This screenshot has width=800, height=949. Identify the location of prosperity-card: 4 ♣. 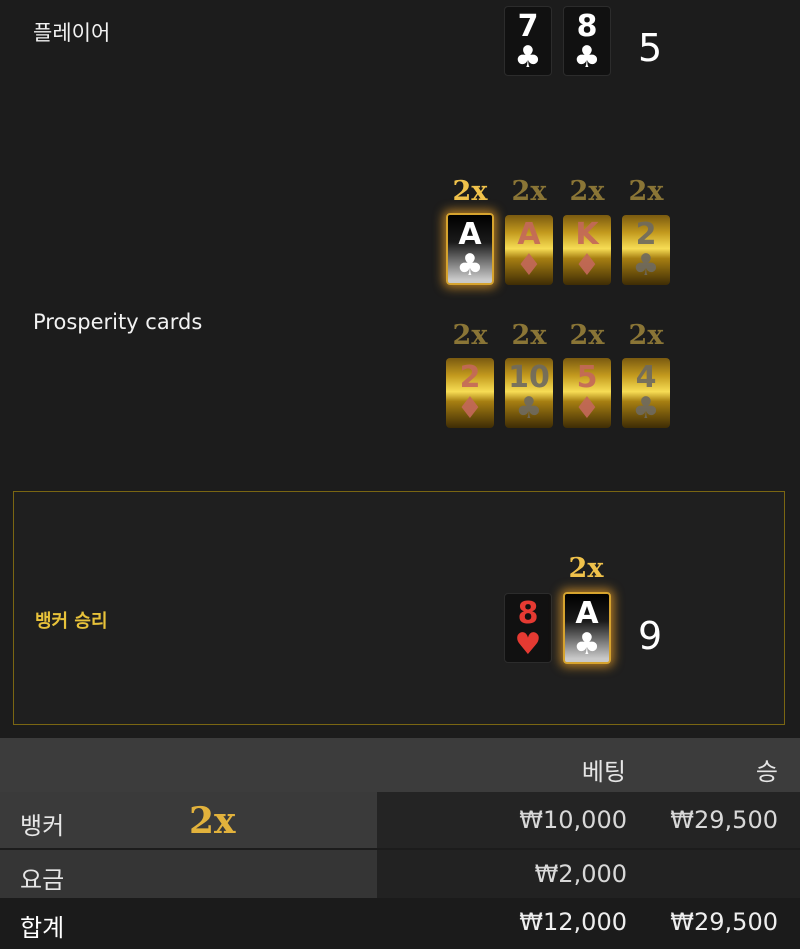
(646, 393).